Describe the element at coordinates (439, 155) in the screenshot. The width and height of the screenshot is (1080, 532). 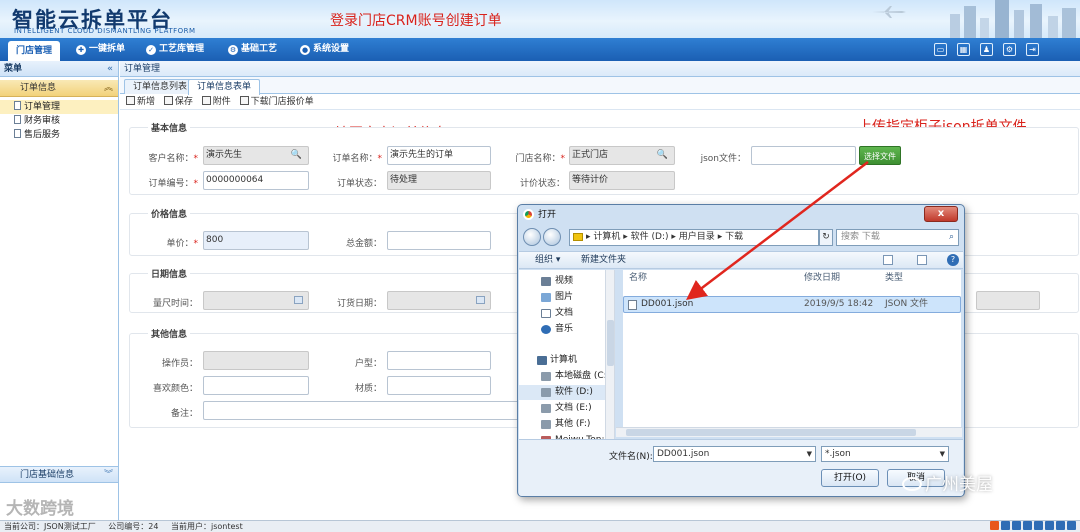
I see `order-name-field: 演示先生的订单` at that location.